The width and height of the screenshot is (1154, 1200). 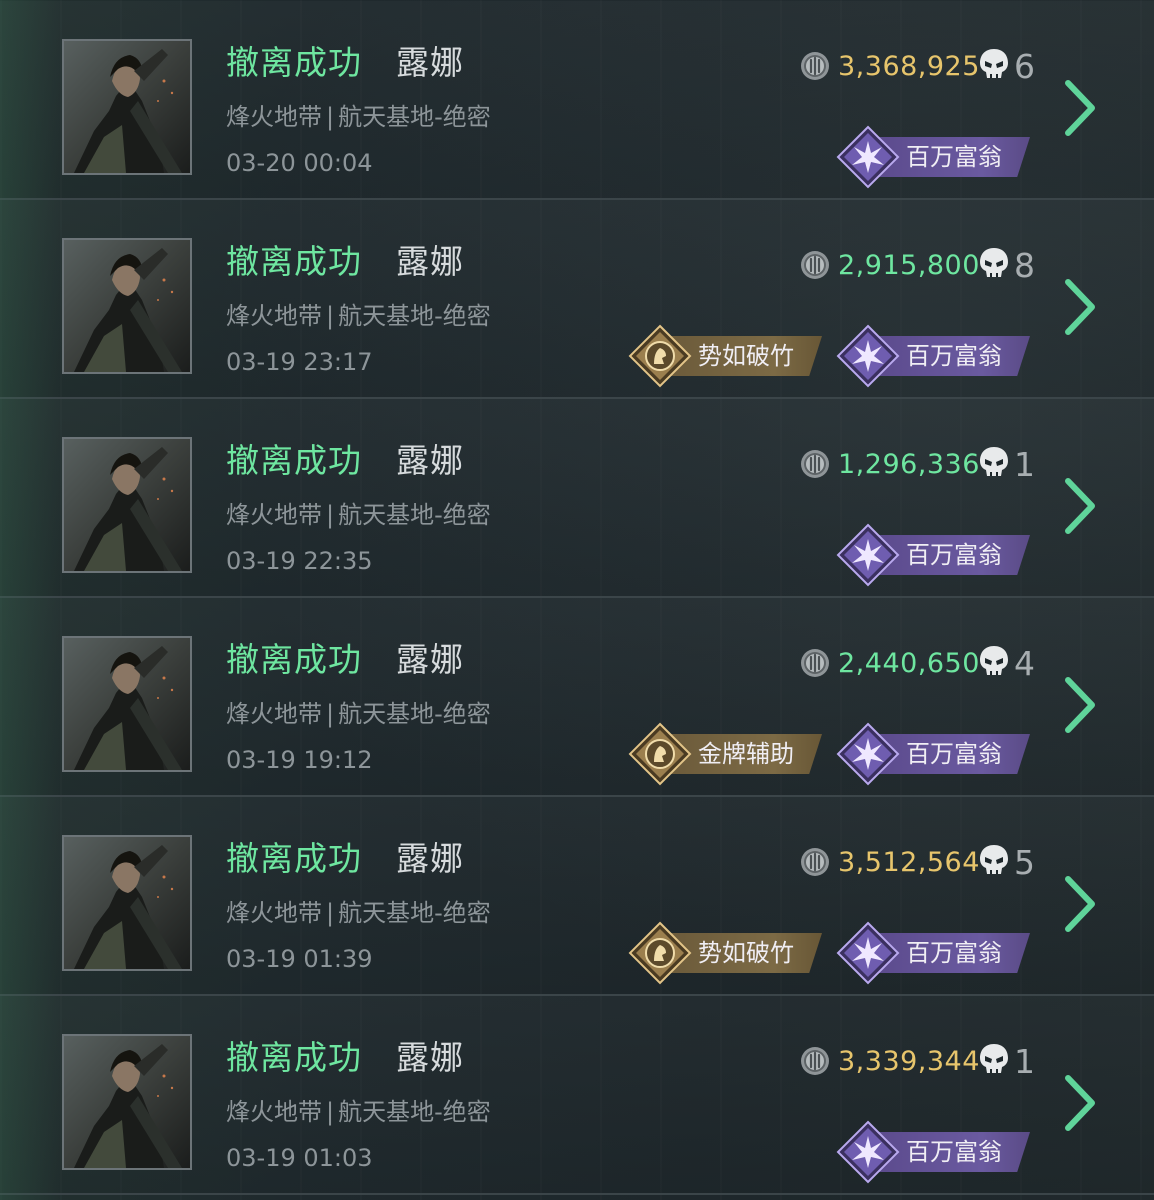 What do you see at coordinates (299, 163) in the screenshot?
I see `match-time: 03-20 00:04` at bounding box center [299, 163].